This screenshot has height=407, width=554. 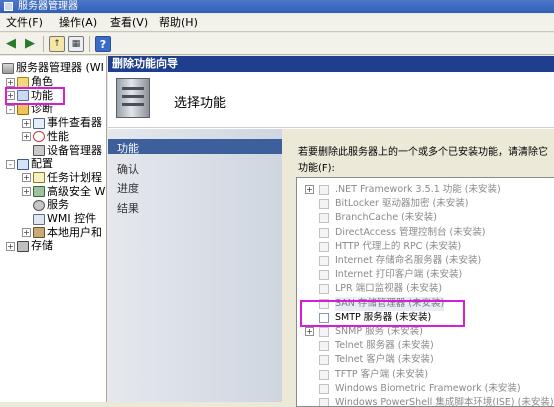 What do you see at coordinates (39, 123) in the screenshot?
I see `event-viewer-icon` at bounding box center [39, 123].